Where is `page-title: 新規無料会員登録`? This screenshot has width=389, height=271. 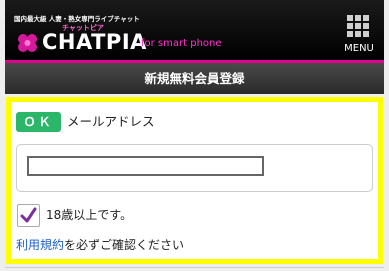
page-title: 新規無料会員登録 is located at coordinates (194, 78).